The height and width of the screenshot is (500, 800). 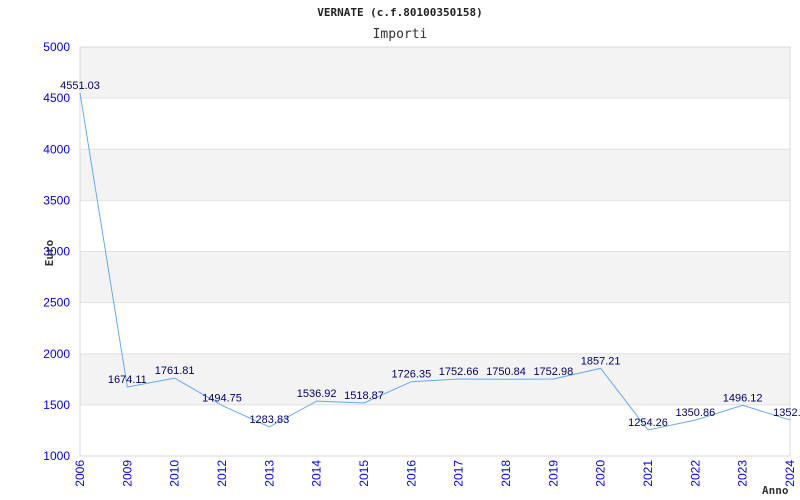 I want to click on x-tick-label: 2010, so click(x=175, y=473).